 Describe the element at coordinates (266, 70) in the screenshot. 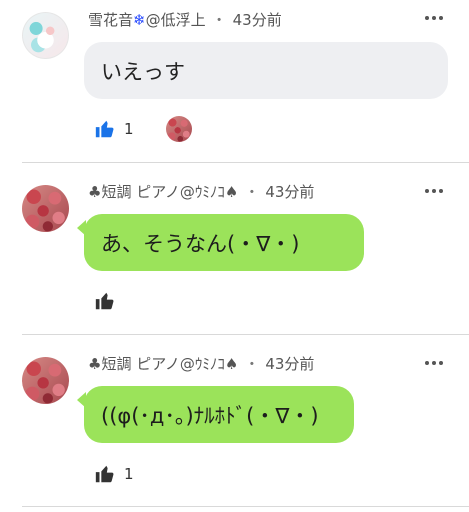

I see `comment-bubble: いえっす` at that location.